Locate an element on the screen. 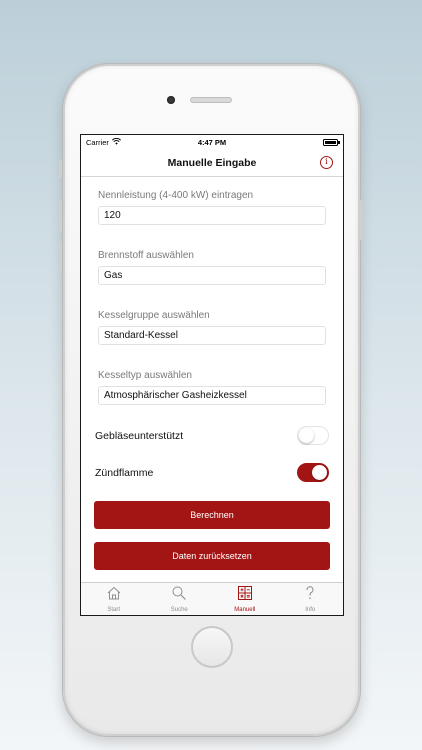 The height and width of the screenshot is (750, 422). tab-search: Suche is located at coordinates (180, 599).